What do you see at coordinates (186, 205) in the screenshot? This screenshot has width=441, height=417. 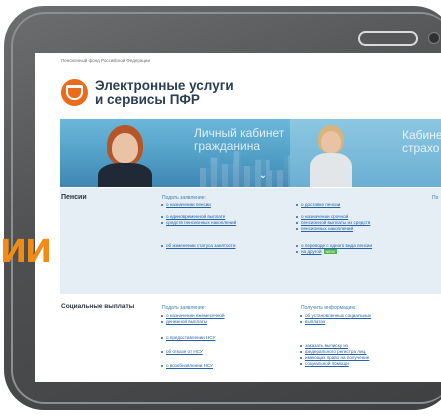 I see `pension-link: о назначении пенсии` at bounding box center [186, 205].